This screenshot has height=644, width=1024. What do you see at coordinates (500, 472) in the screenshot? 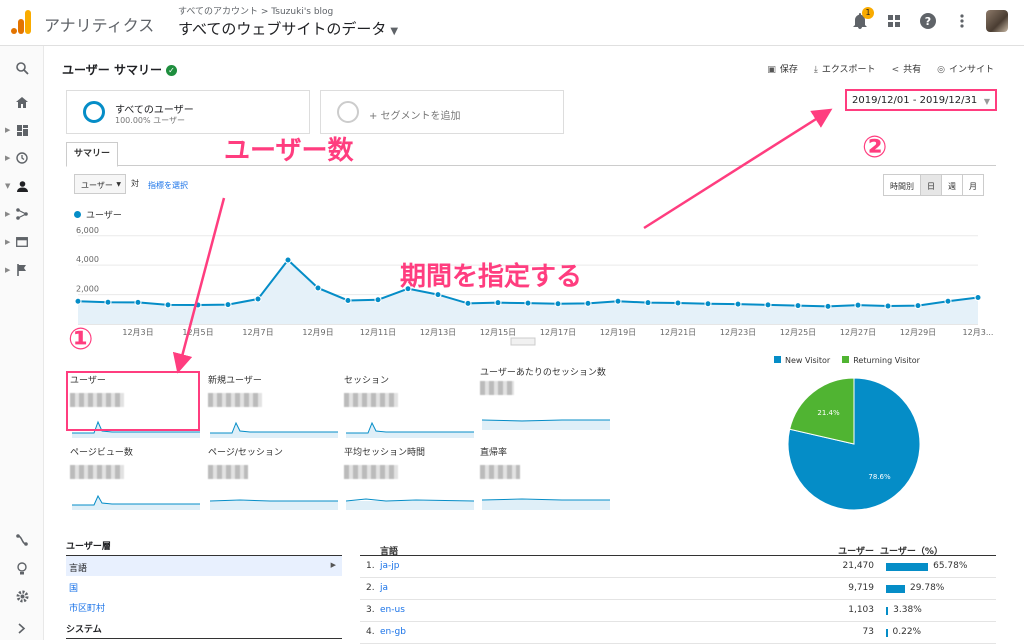
I see `kpi-value-blurred` at bounding box center [500, 472].